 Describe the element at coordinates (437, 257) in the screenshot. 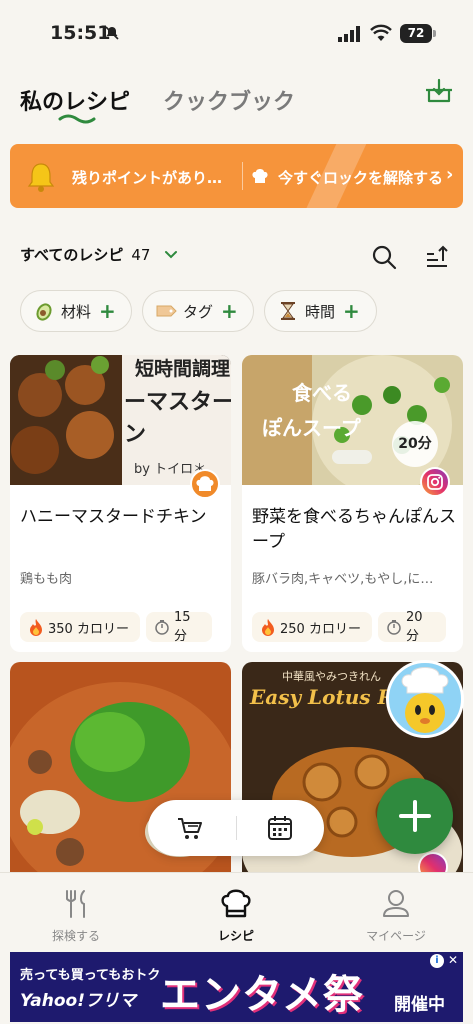

I see `sort-icon` at that location.